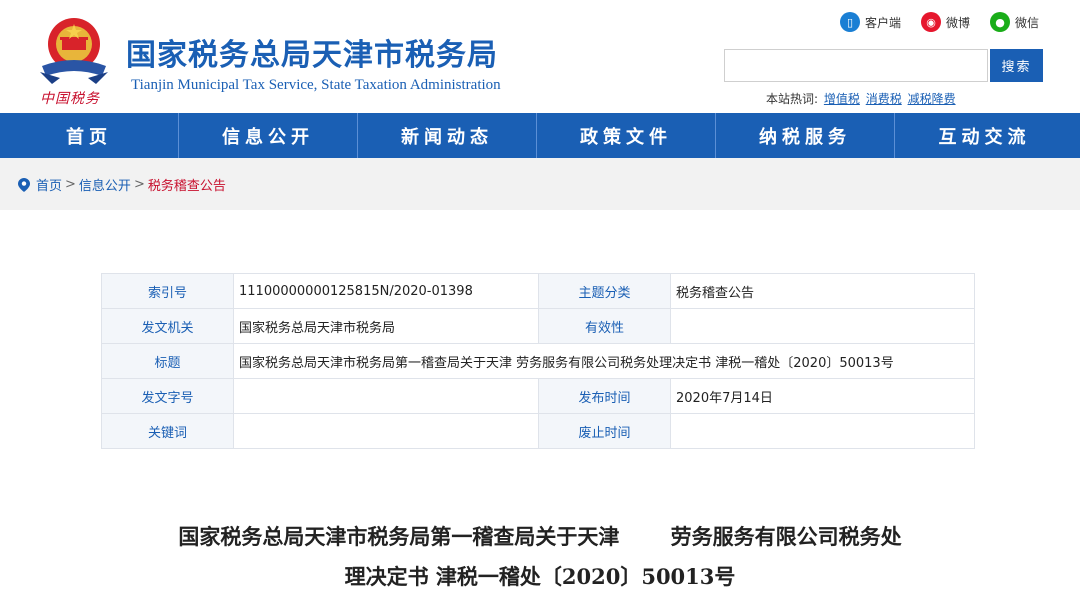  Describe the element at coordinates (312, 52) in the screenshot. I see `site-title: 国家税务总局天津市税务局` at that location.